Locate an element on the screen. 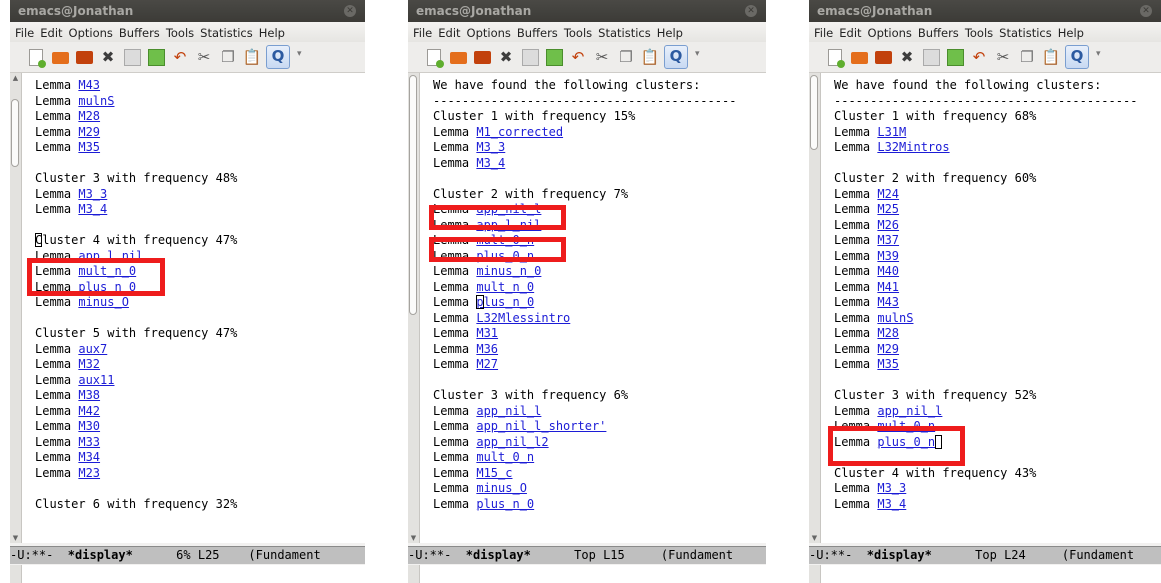 The height and width of the screenshot is (583, 1161). lemma-link: M23 is located at coordinates (89, 473).